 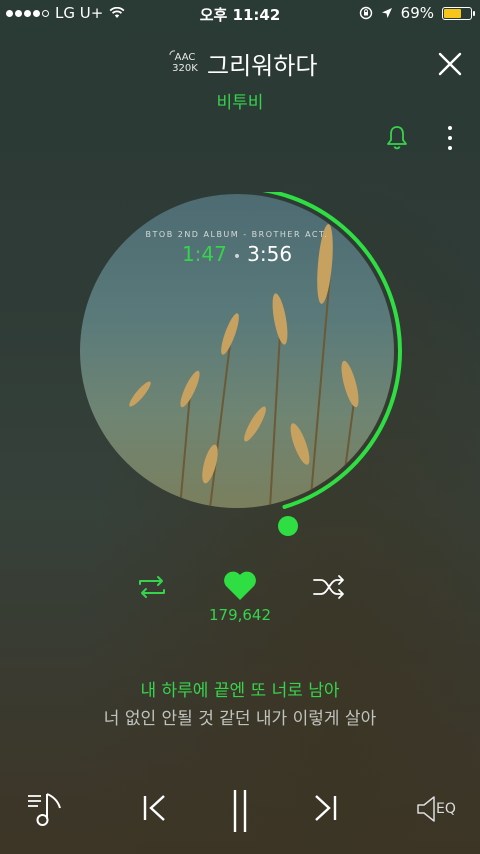 What do you see at coordinates (326, 808) in the screenshot?
I see `next-track-icon` at bounding box center [326, 808].